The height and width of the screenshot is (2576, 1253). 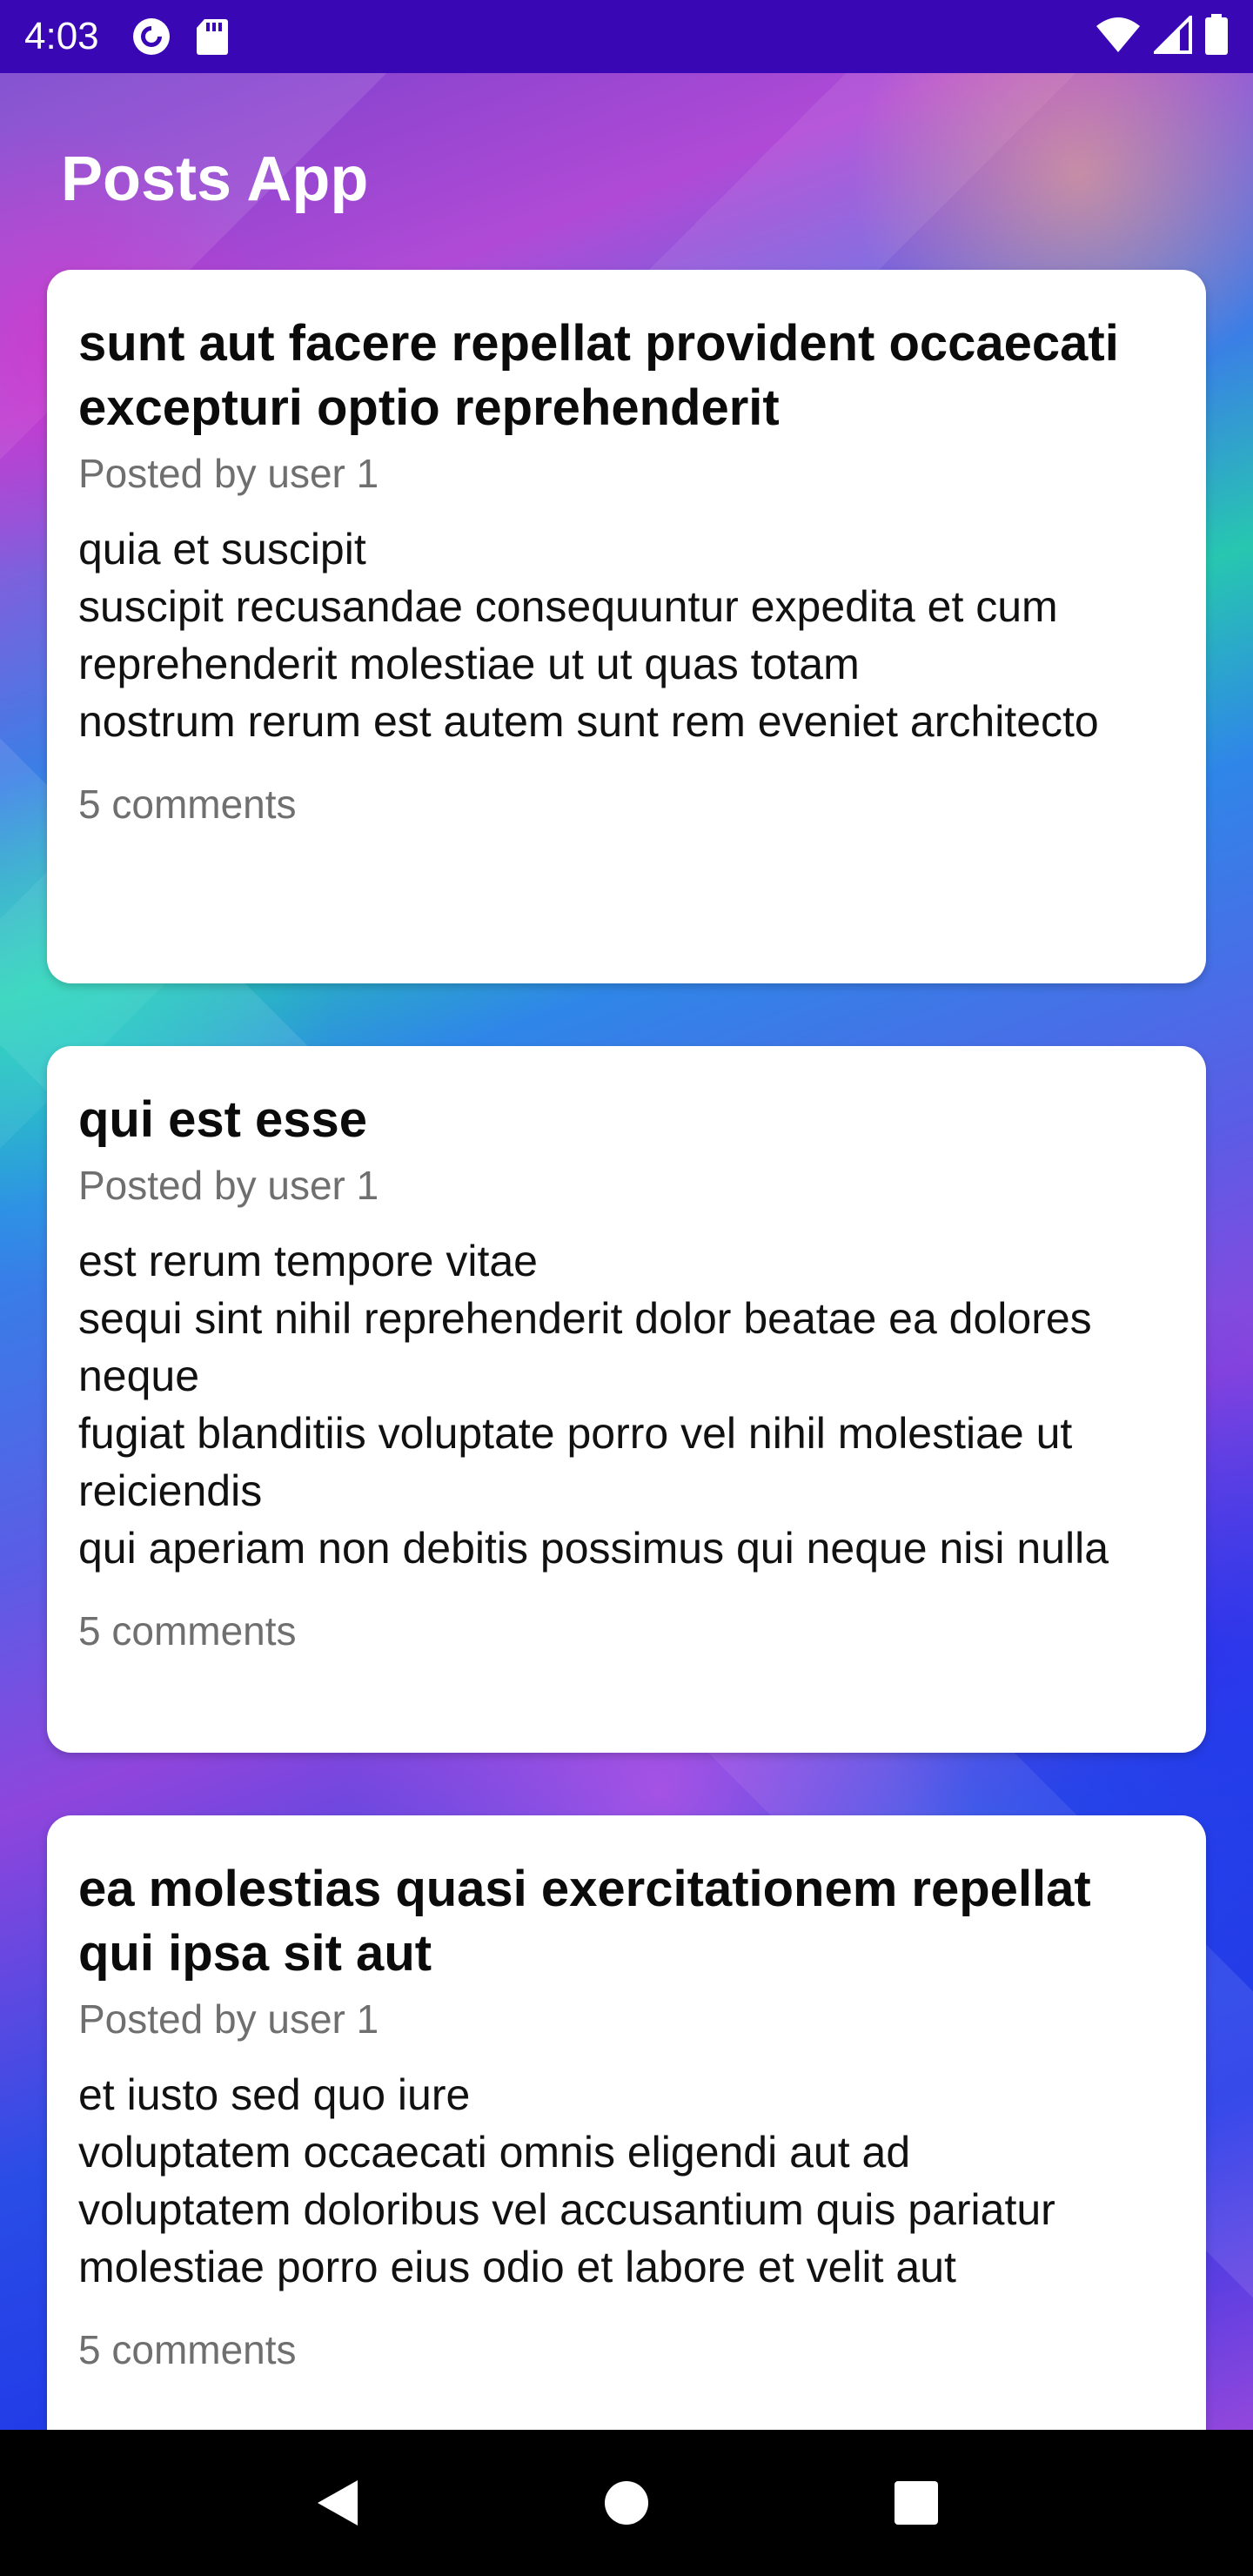 I want to click on back-button, so click(x=337, y=2503).